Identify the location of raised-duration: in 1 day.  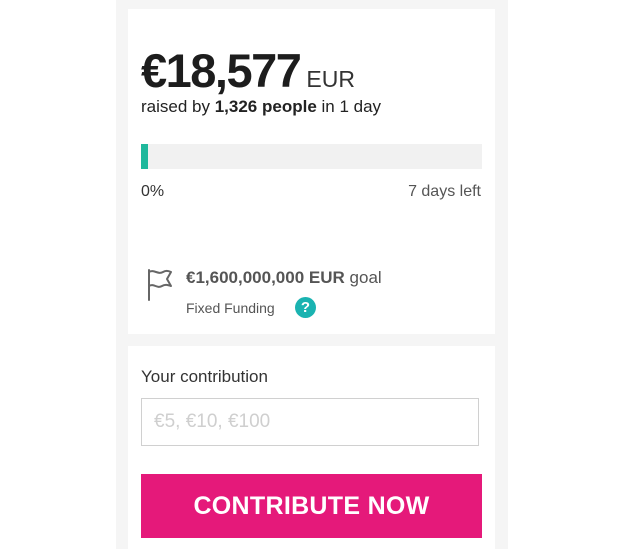
(351, 106).